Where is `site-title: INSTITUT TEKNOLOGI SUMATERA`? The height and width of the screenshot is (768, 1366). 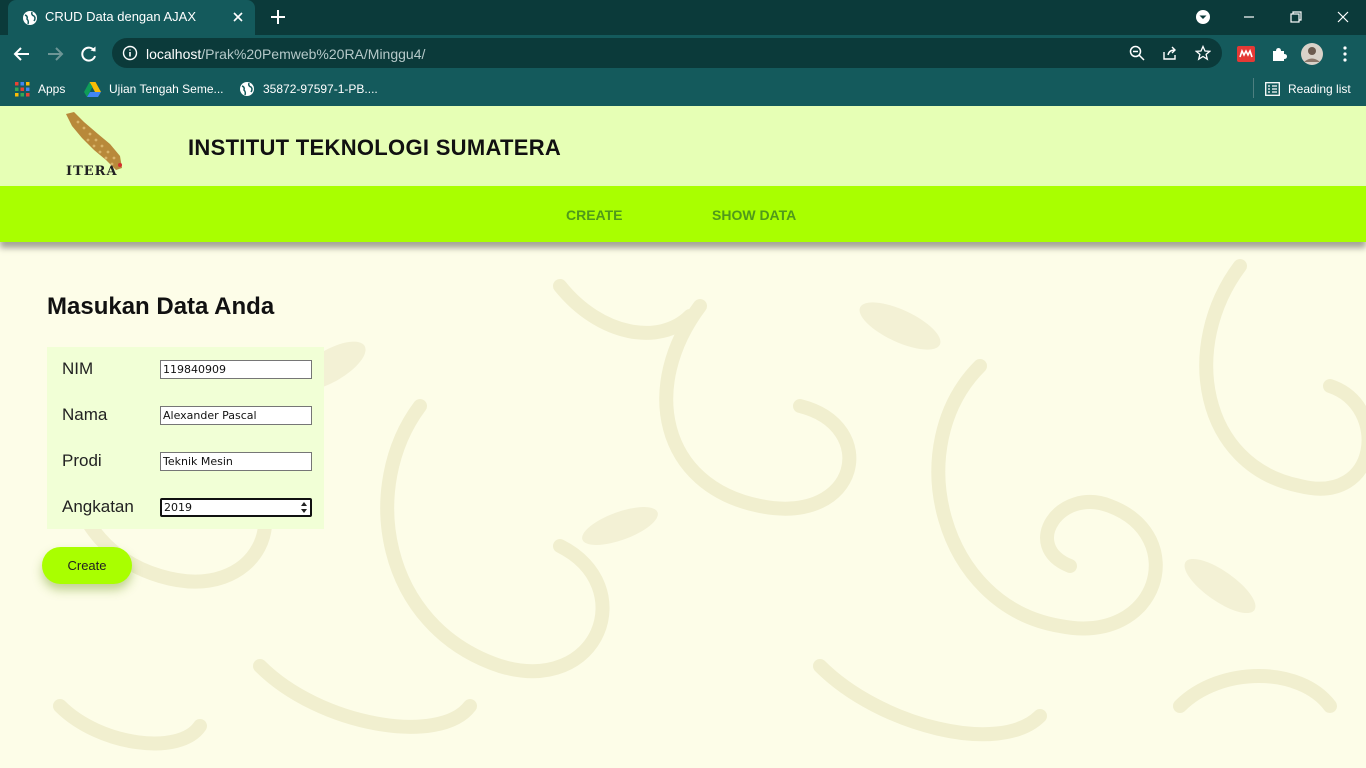
site-title: INSTITUT TEKNOLOGI SUMATERA is located at coordinates (375, 147).